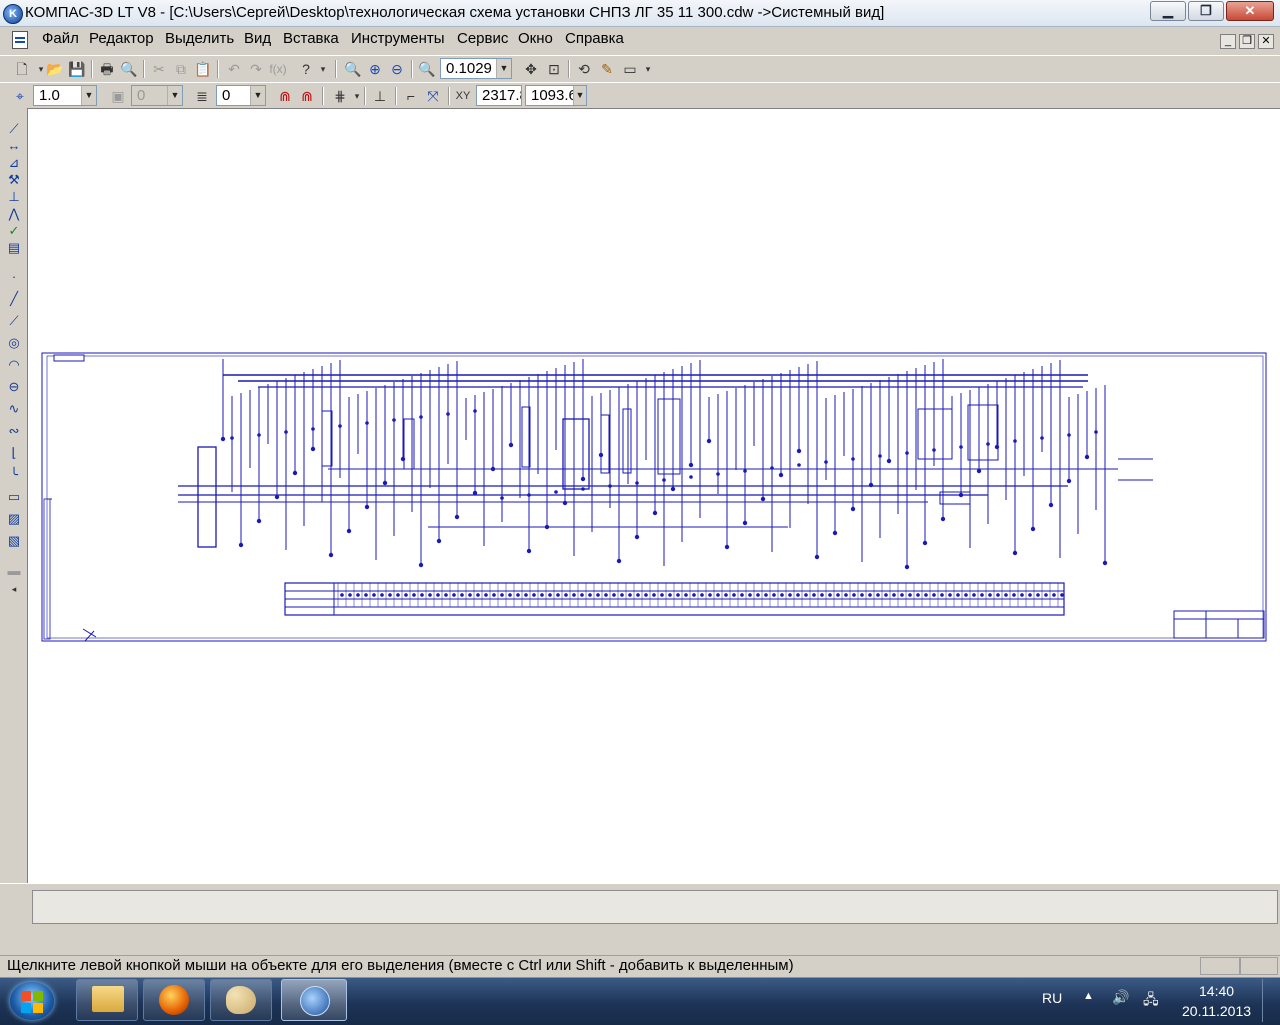 The image size is (1280, 1025). I want to click on save-icon: 💾, so click(77, 69).